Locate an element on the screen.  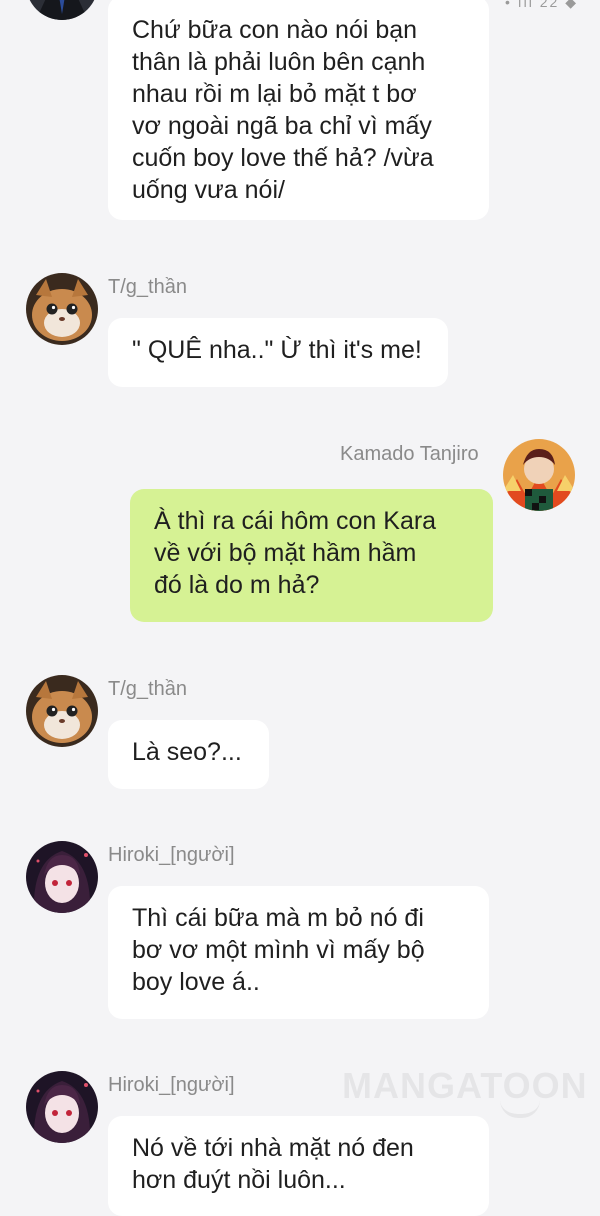
mangatoon-watermark: MANGATOON is located at coordinates (465, 1085).